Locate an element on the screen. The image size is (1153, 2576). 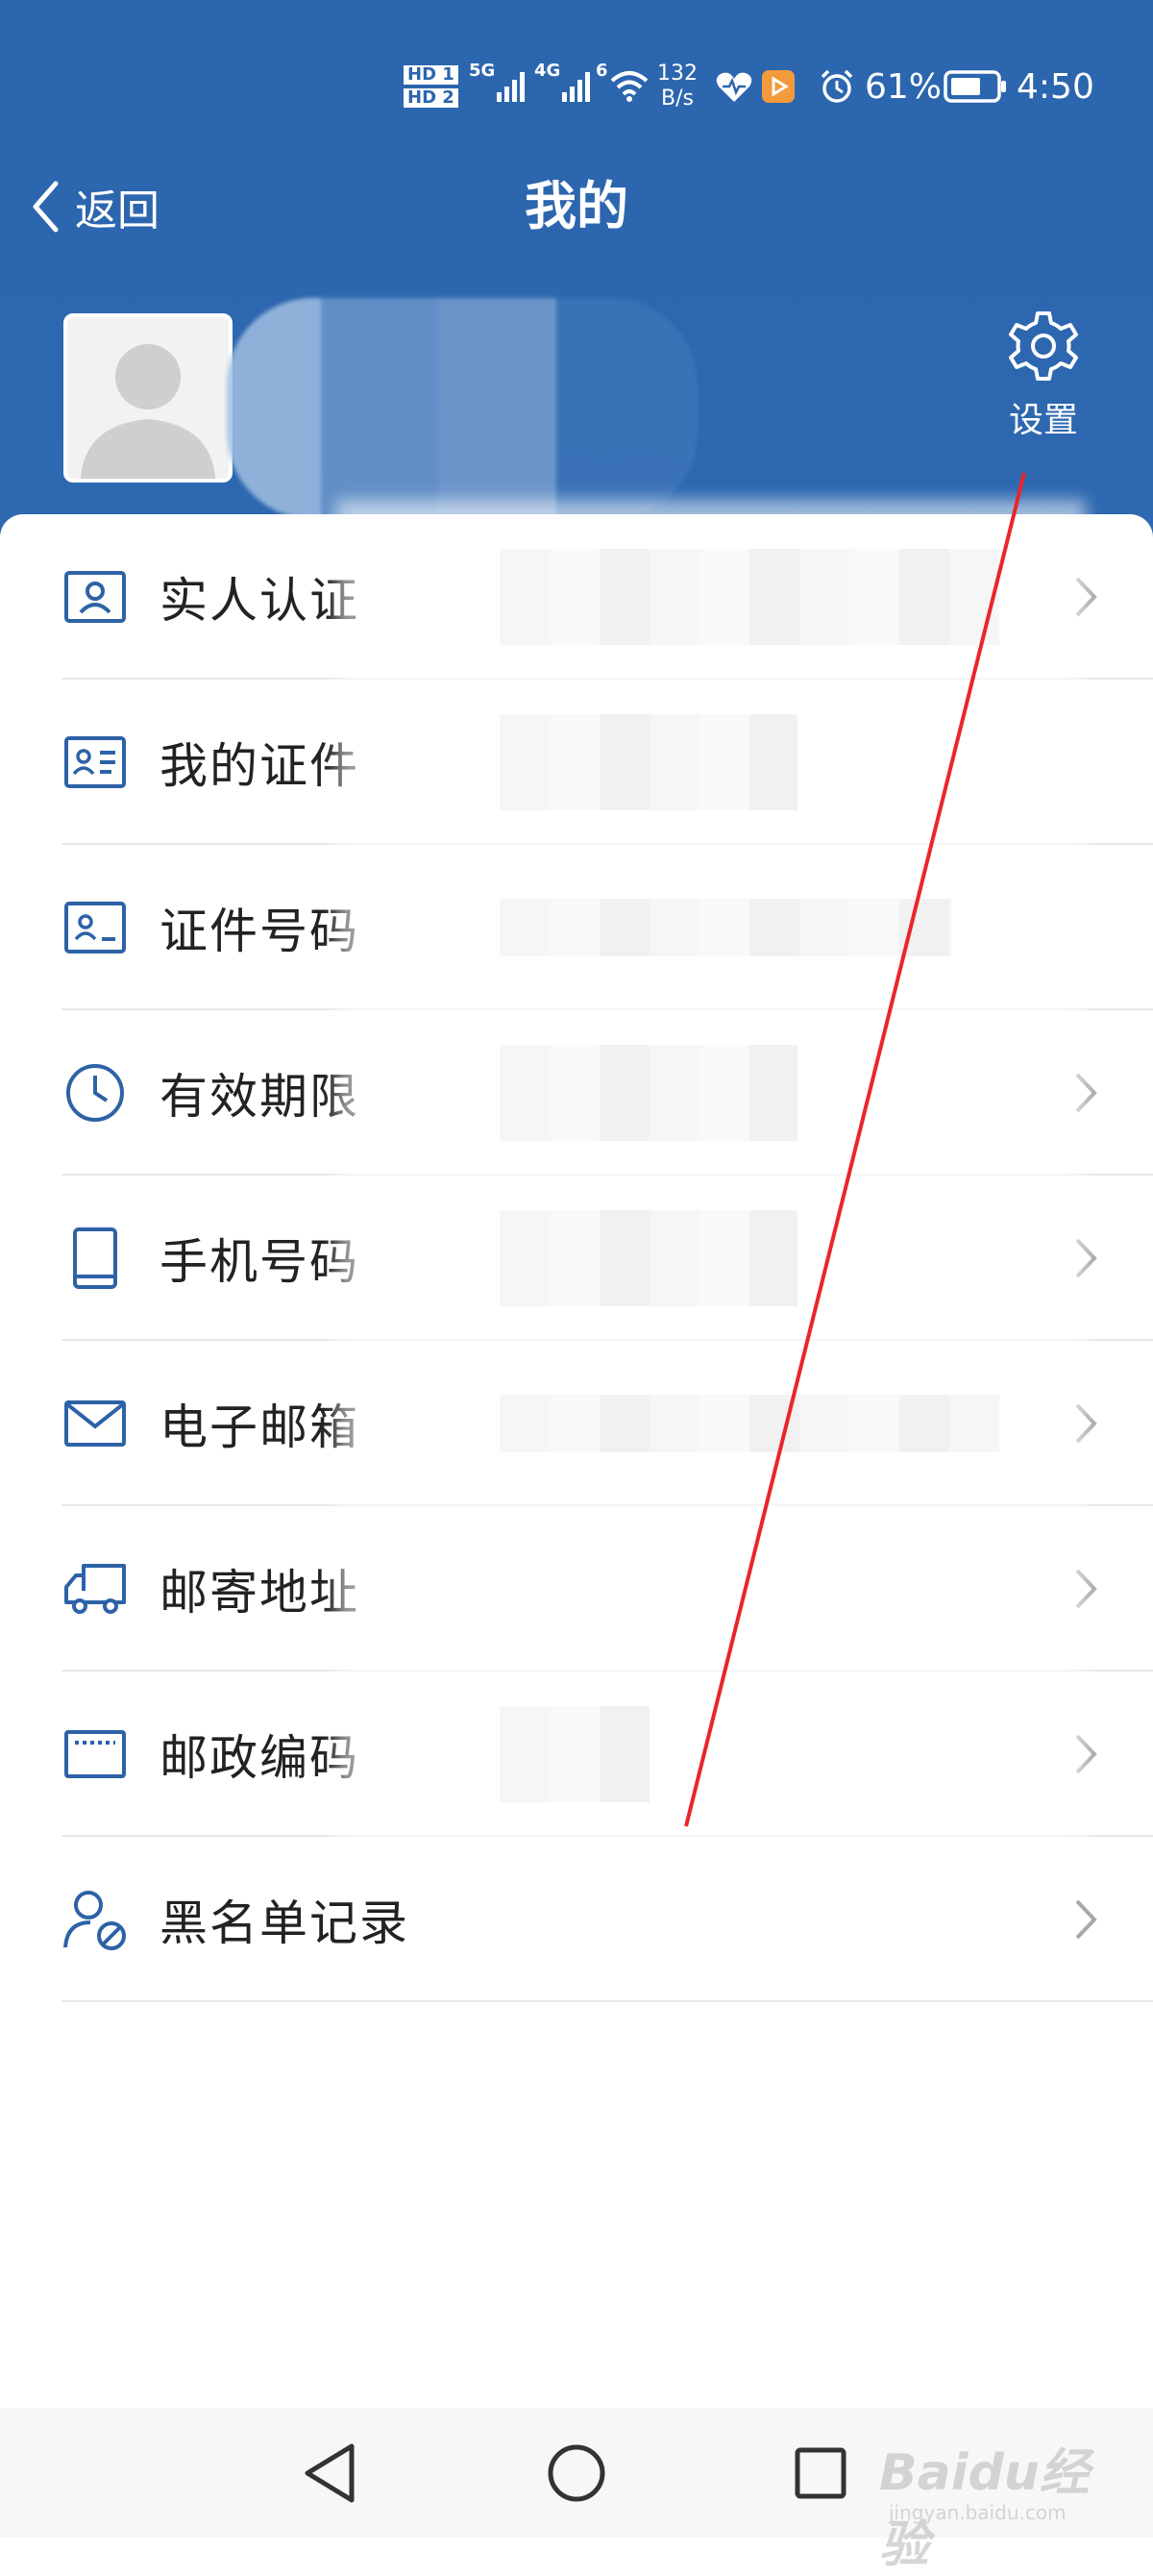
settings-label: 设置 is located at coordinates (1043, 420).